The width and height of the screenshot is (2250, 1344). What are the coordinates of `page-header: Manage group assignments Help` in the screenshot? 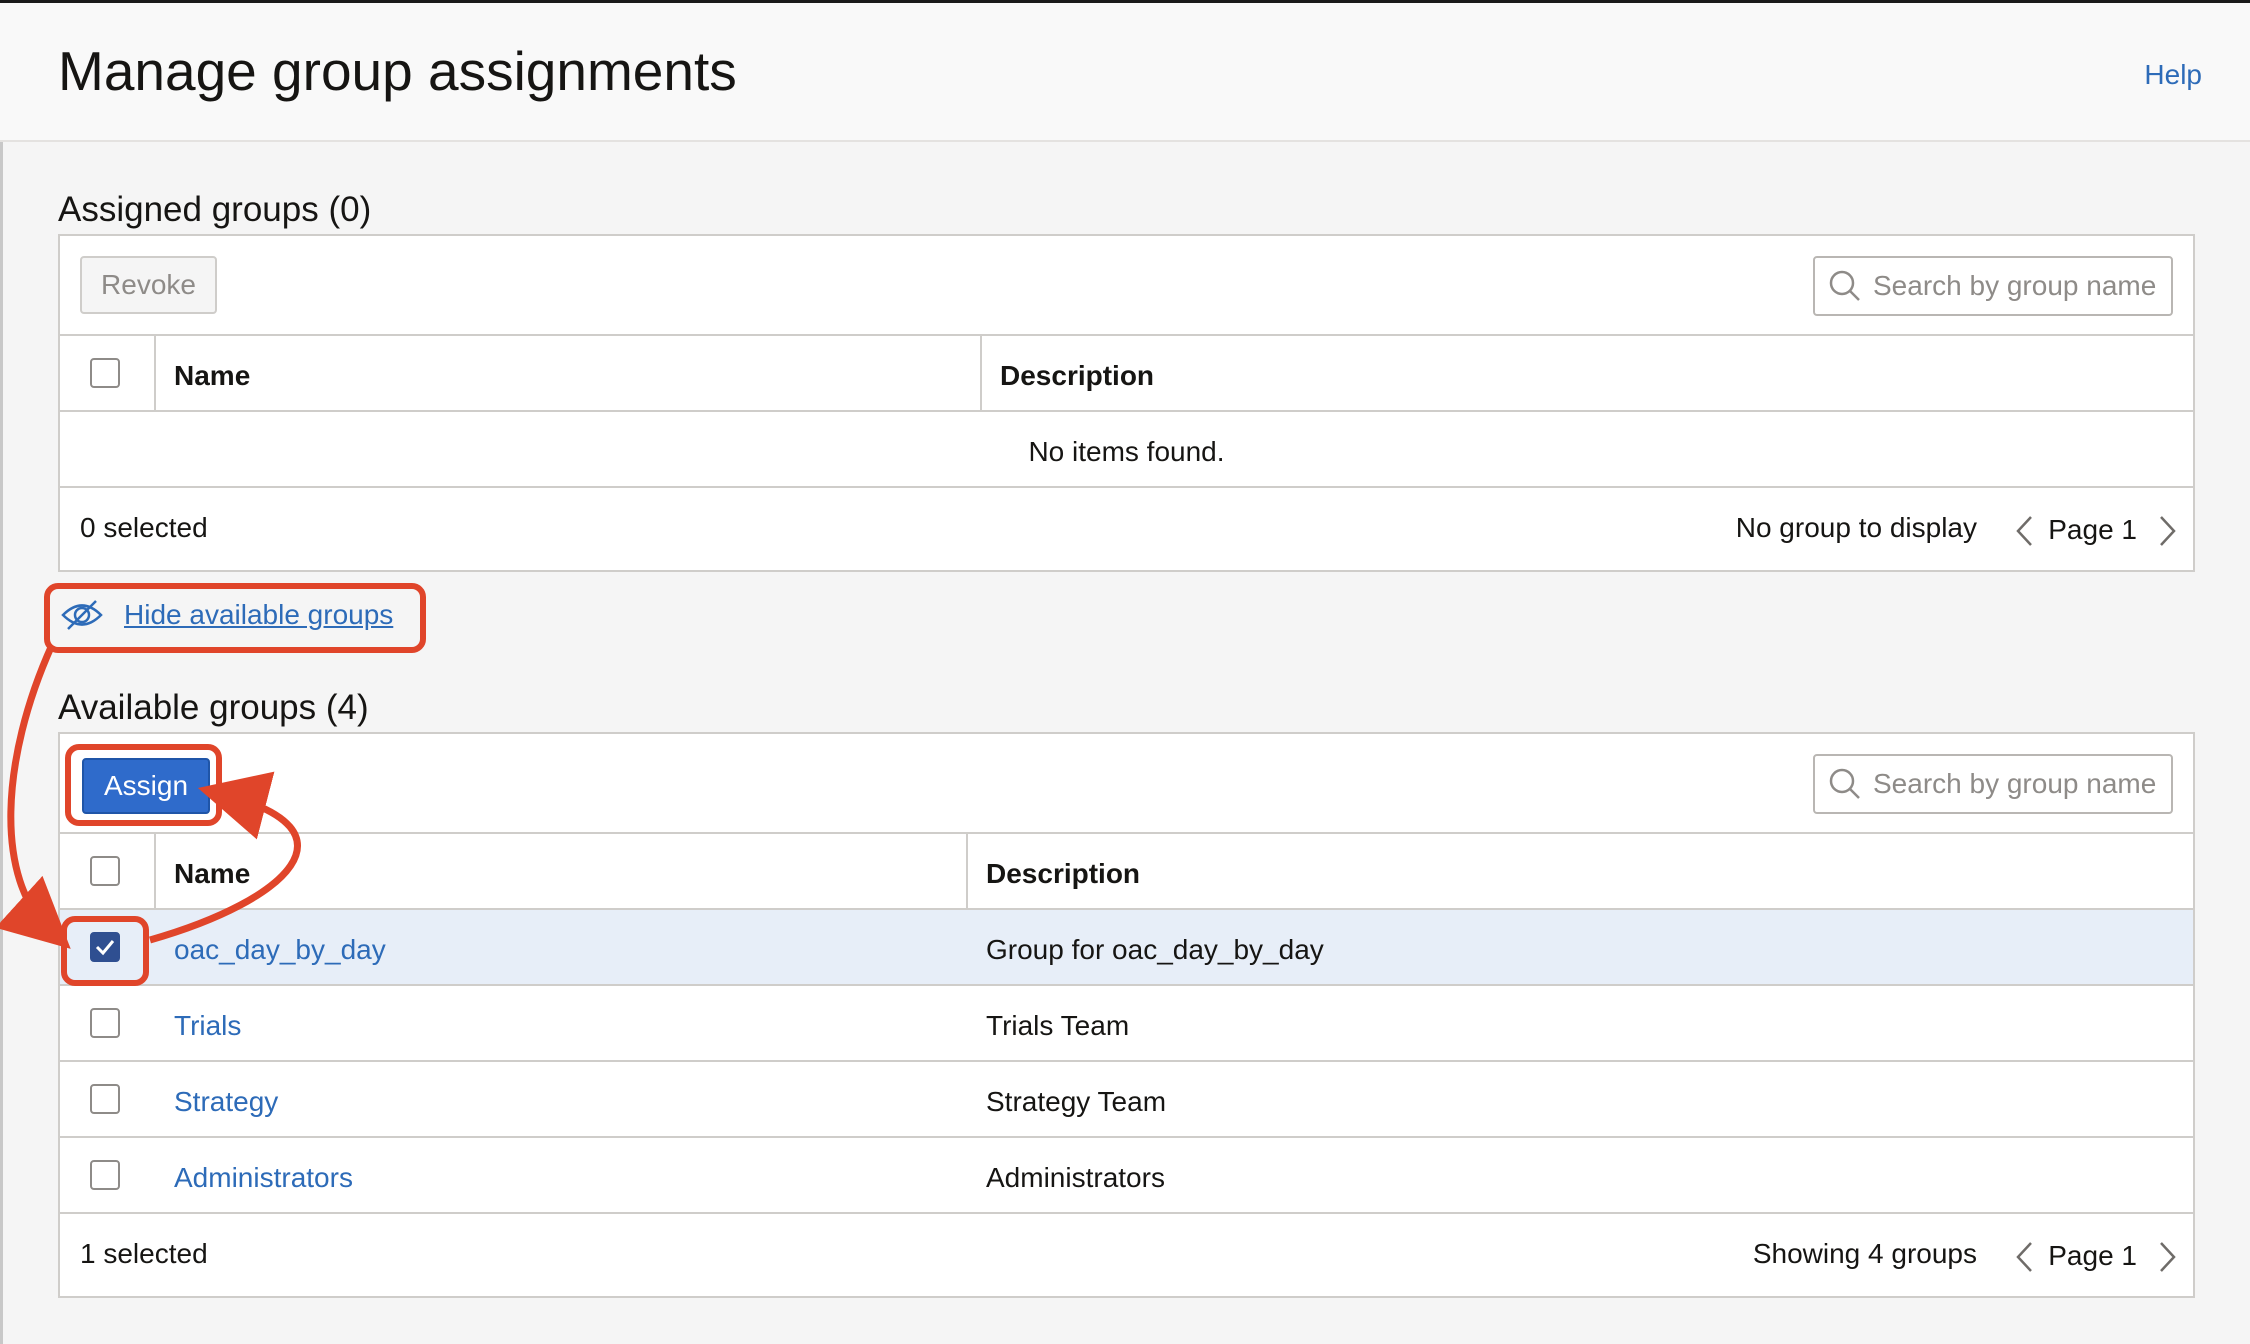 It's located at (1125, 71).